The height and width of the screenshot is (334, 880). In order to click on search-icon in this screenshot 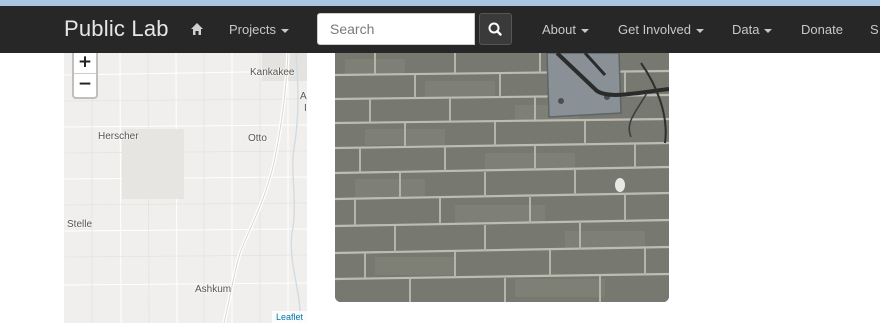, I will do `click(495, 29)`.